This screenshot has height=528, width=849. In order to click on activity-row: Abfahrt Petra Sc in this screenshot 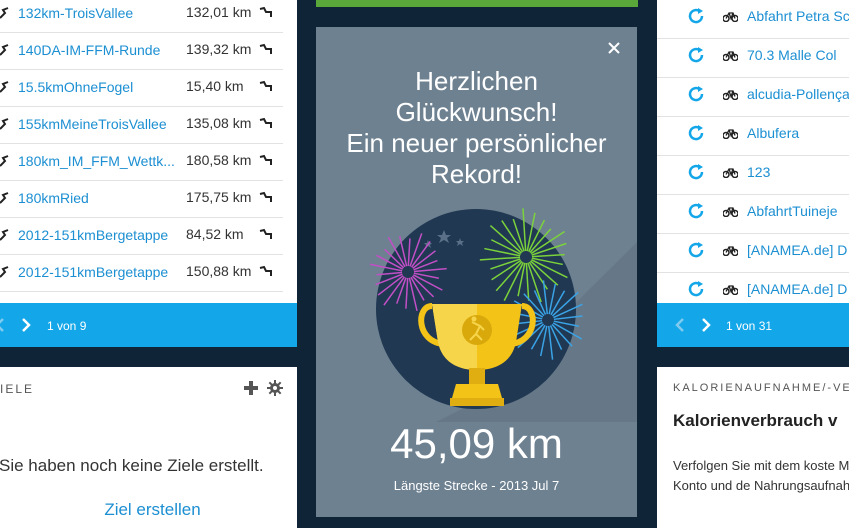, I will do `click(753, 19)`.